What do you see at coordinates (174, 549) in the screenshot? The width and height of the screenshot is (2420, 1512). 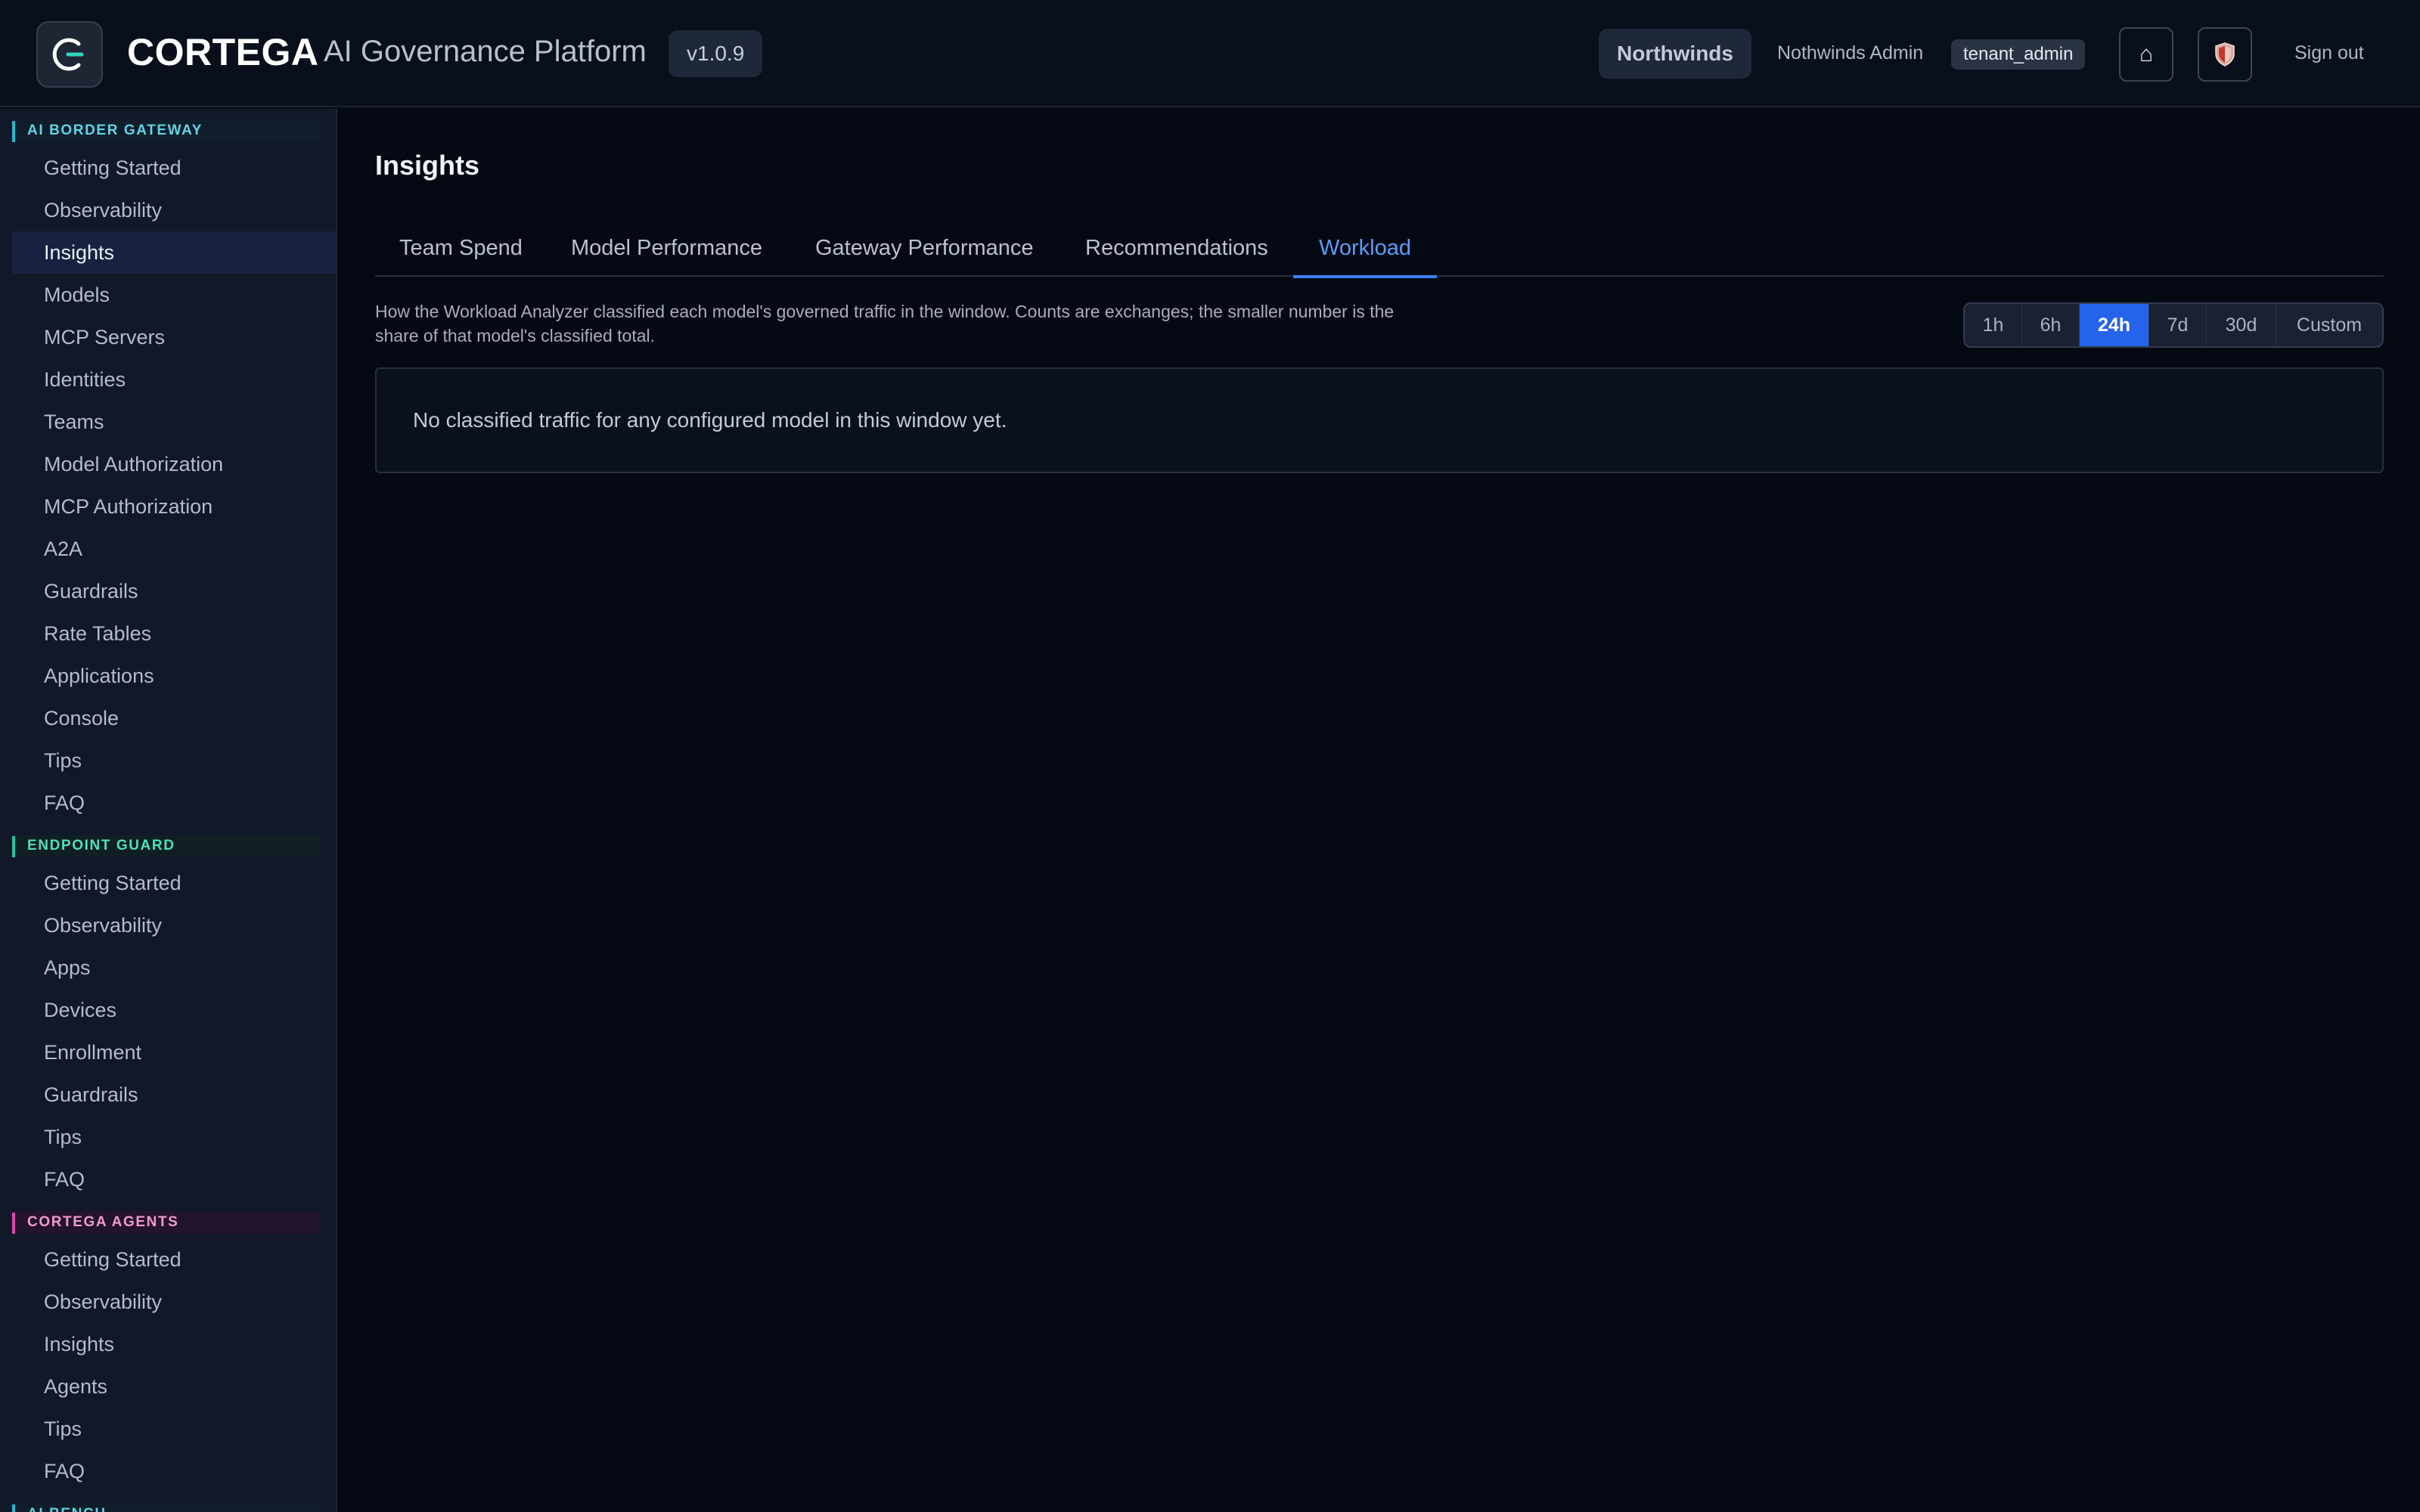 I see `sidebar-item-a2a: A2A` at bounding box center [174, 549].